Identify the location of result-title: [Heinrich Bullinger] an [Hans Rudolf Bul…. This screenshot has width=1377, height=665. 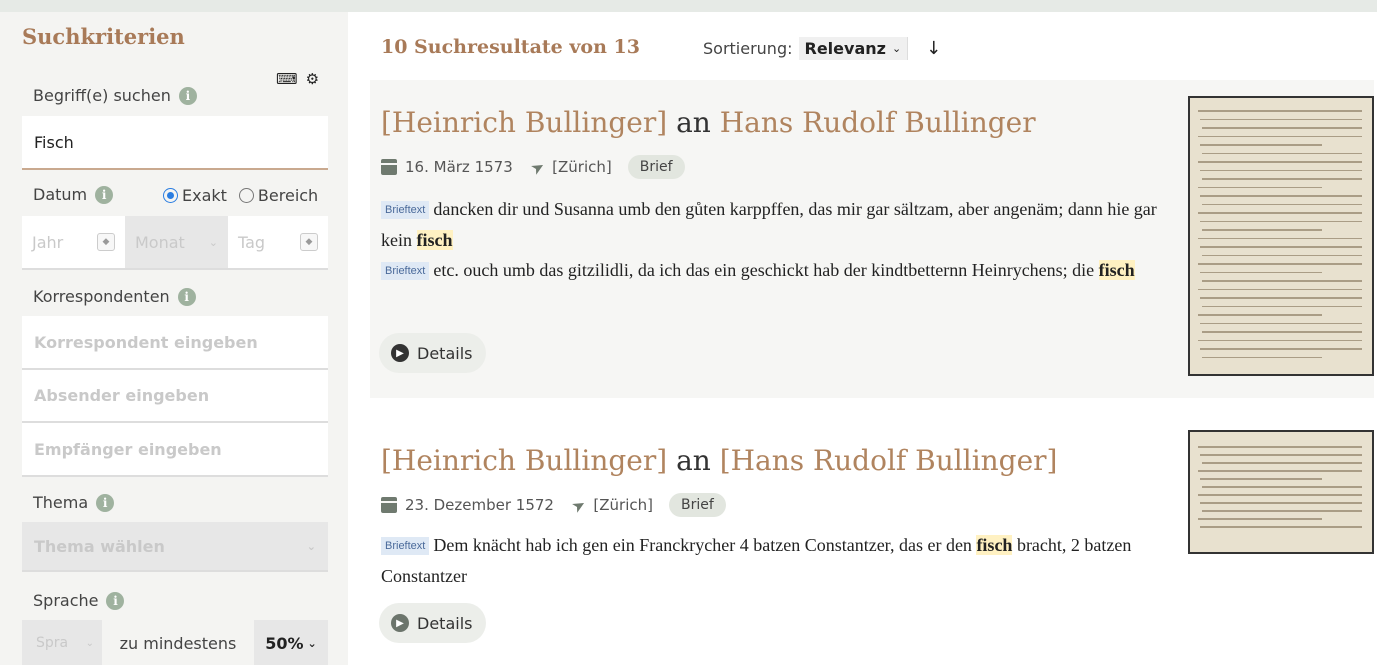
(719, 460).